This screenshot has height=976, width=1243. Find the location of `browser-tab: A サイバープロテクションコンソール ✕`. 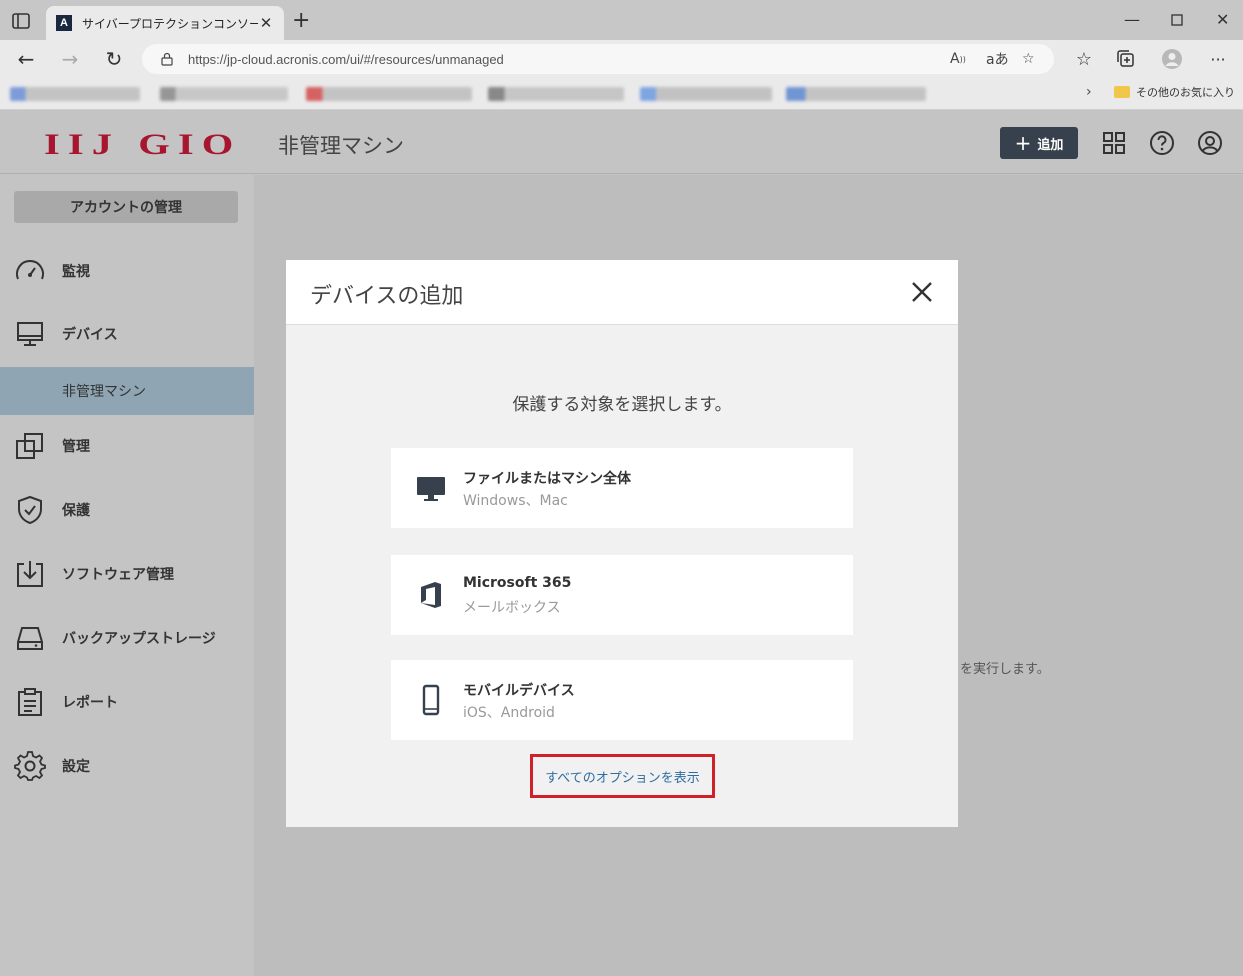

browser-tab: A サイバープロテクションコンソール ✕ is located at coordinates (165, 23).